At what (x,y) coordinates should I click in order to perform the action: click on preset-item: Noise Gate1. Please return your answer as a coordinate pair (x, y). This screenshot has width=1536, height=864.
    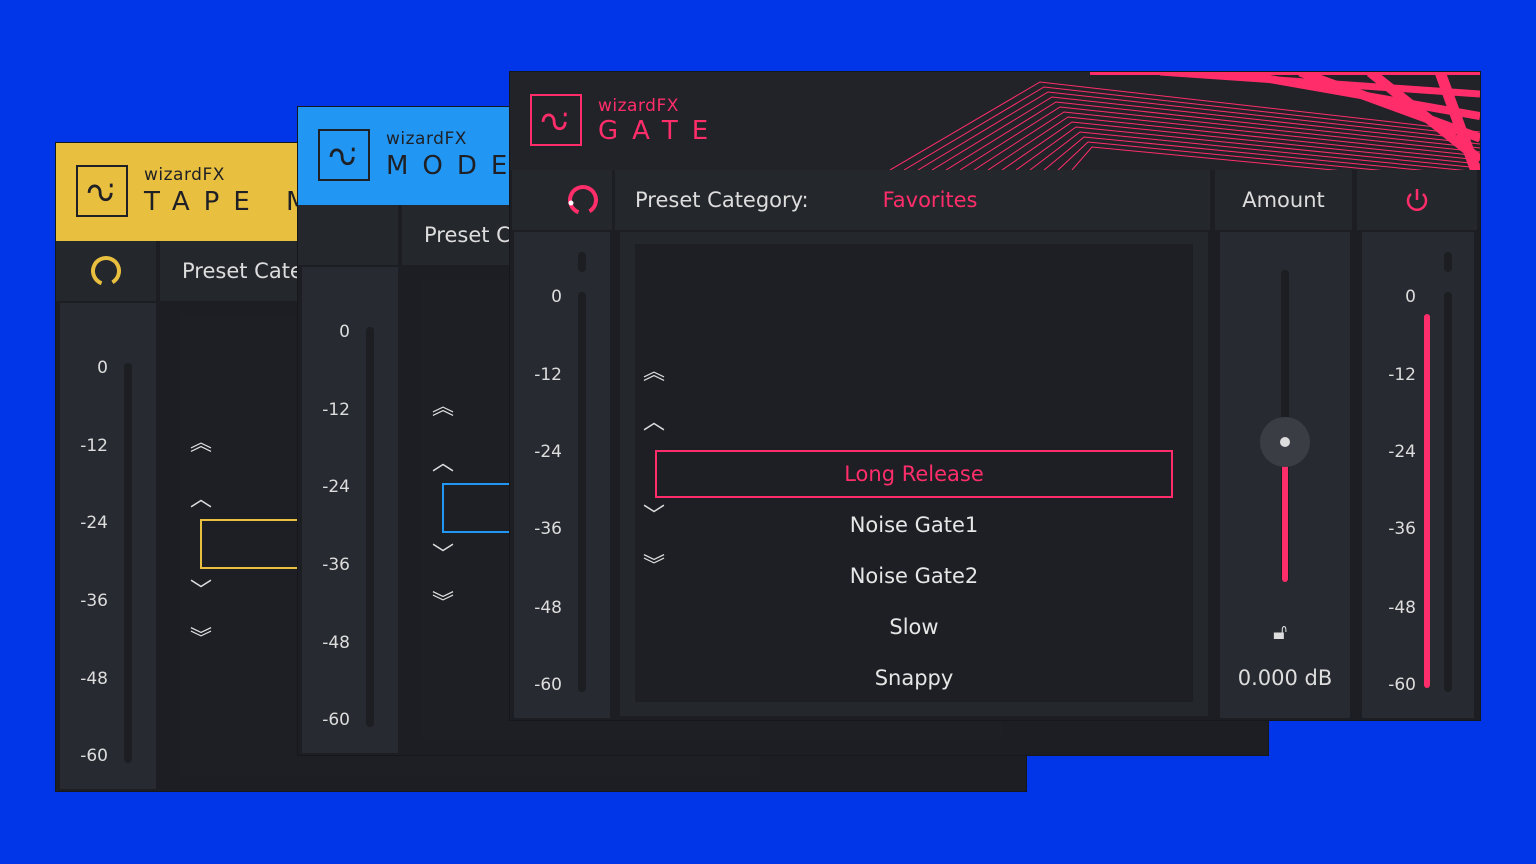
    Looking at the image, I should click on (914, 525).